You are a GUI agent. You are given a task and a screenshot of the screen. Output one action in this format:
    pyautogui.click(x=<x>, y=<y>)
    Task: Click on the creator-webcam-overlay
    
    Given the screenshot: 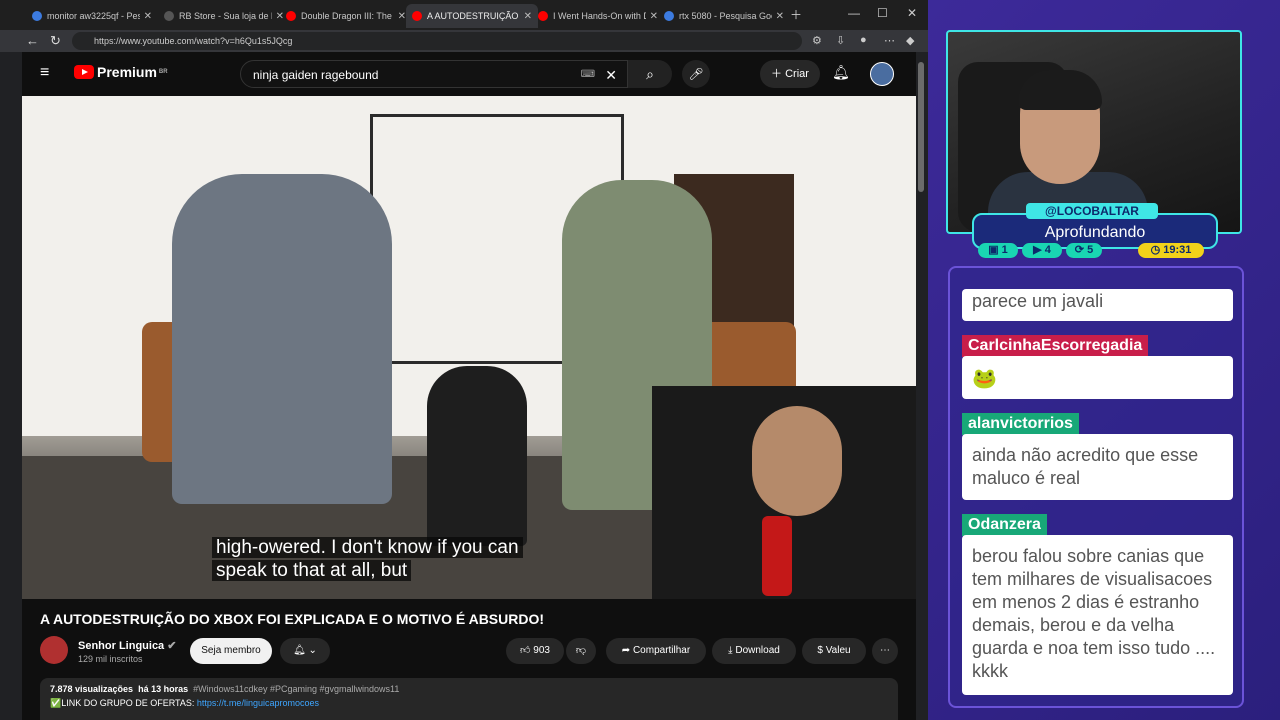 What is the action you would take?
    pyautogui.click(x=784, y=492)
    